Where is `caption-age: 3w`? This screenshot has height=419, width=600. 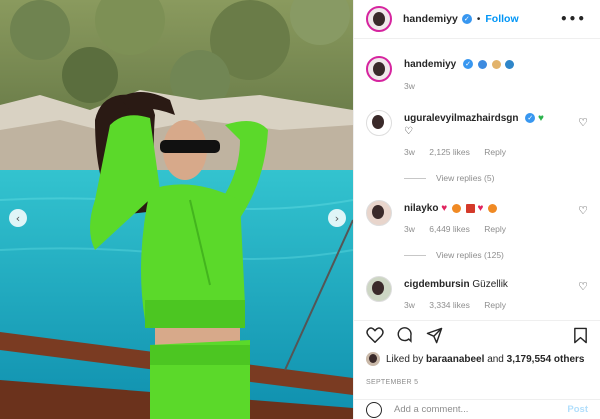 caption-age: 3w is located at coordinates (409, 86).